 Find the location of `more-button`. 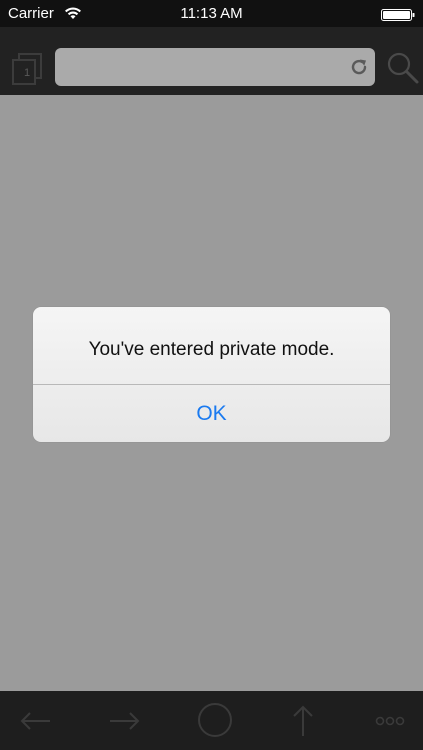

more-button is located at coordinates (392, 721).